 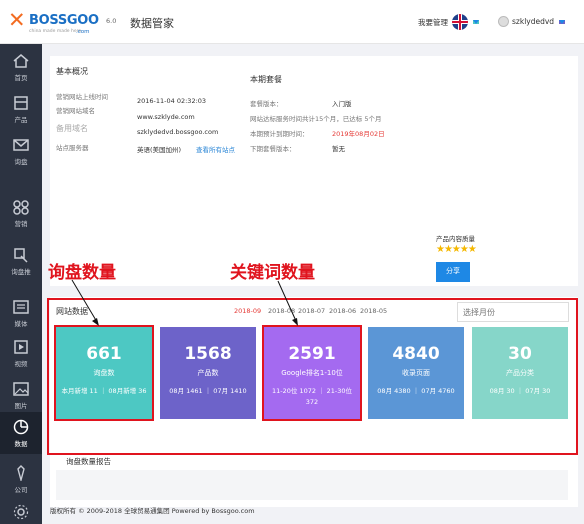 What do you see at coordinates (72, 71) in the screenshot?
I see `overview-title: 基本概况` at bounding box center [72, 71].